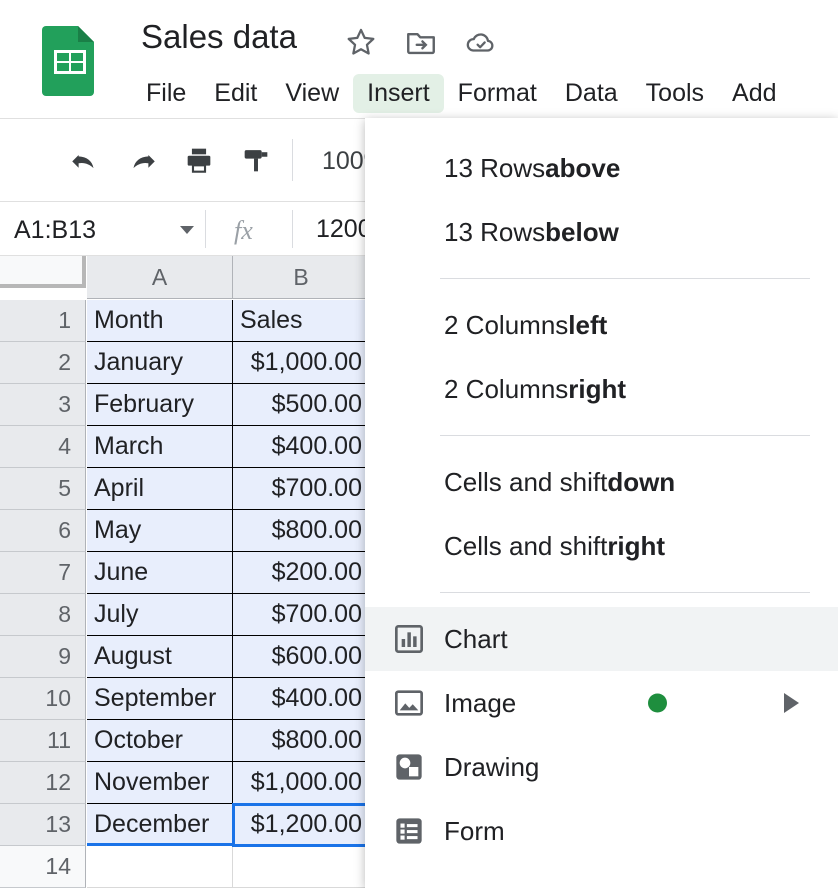  Describe the element at coordinates (43, 657) in the screenshot. I see `row-header-9: 9` at that location.